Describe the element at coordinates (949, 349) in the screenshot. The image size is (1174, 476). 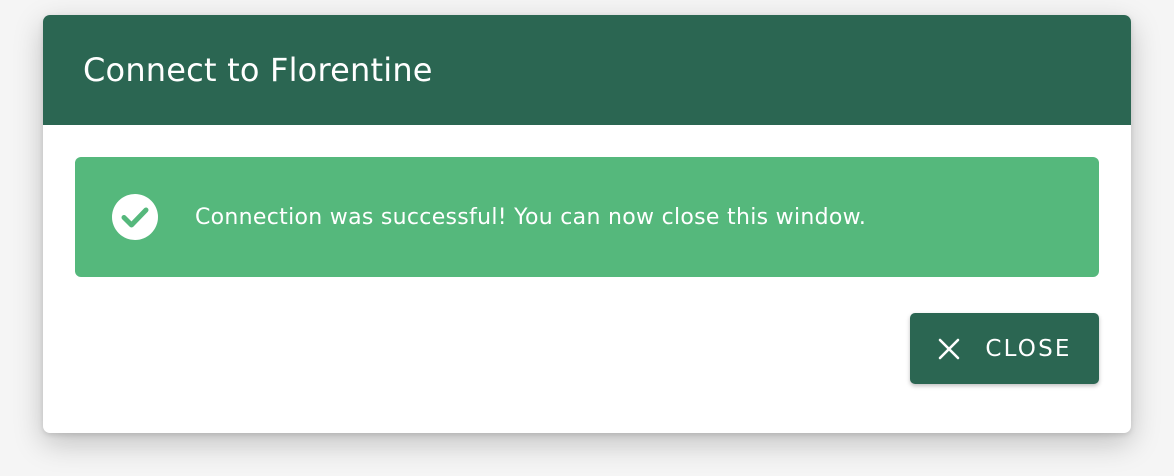
I see `close-icon` at that location.